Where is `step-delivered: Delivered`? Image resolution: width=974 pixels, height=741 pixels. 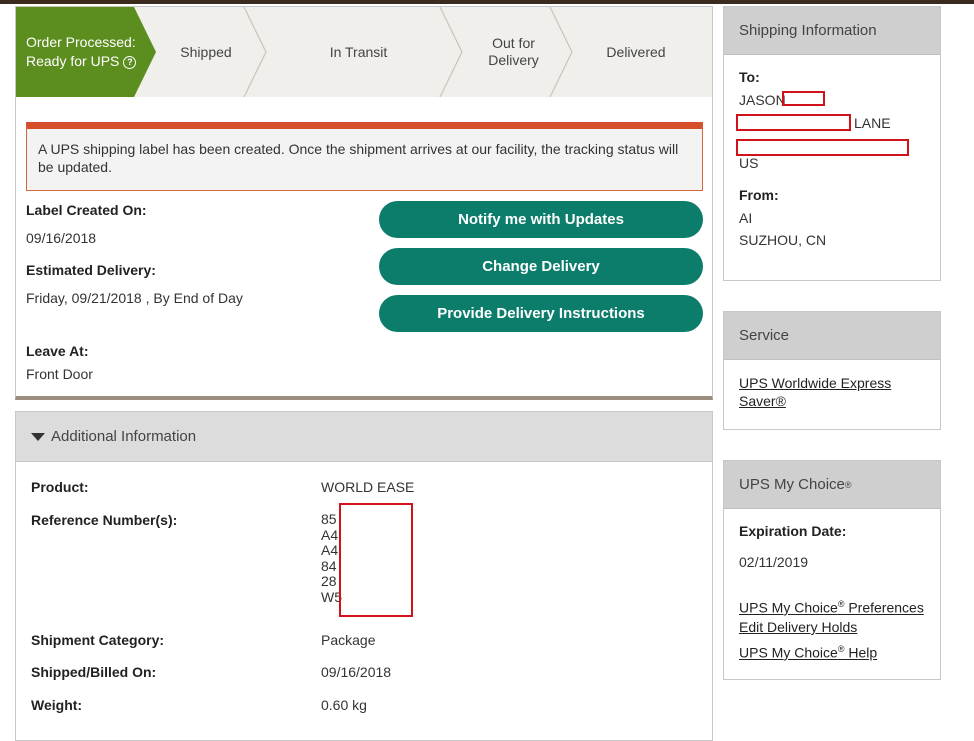
step-delivered: Delivered is located at coordinates (636, 51).